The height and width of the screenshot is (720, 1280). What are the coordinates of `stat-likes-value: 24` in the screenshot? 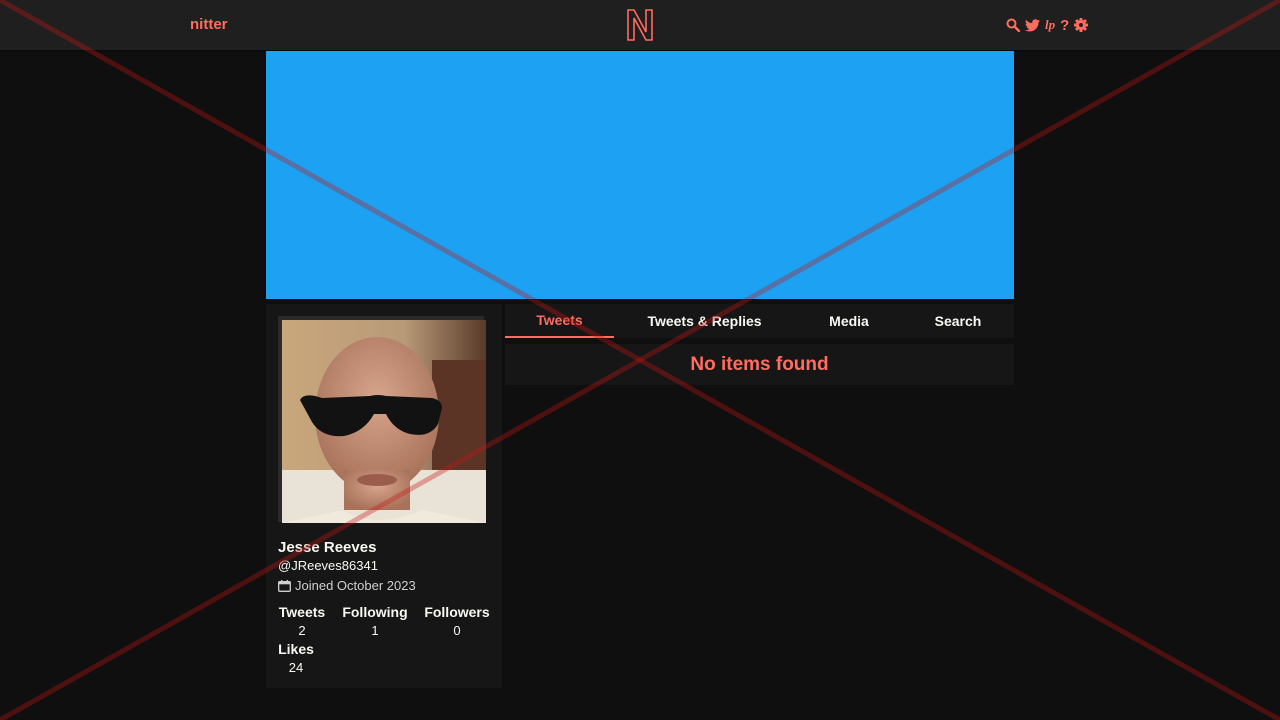 It's located at (296, 667).